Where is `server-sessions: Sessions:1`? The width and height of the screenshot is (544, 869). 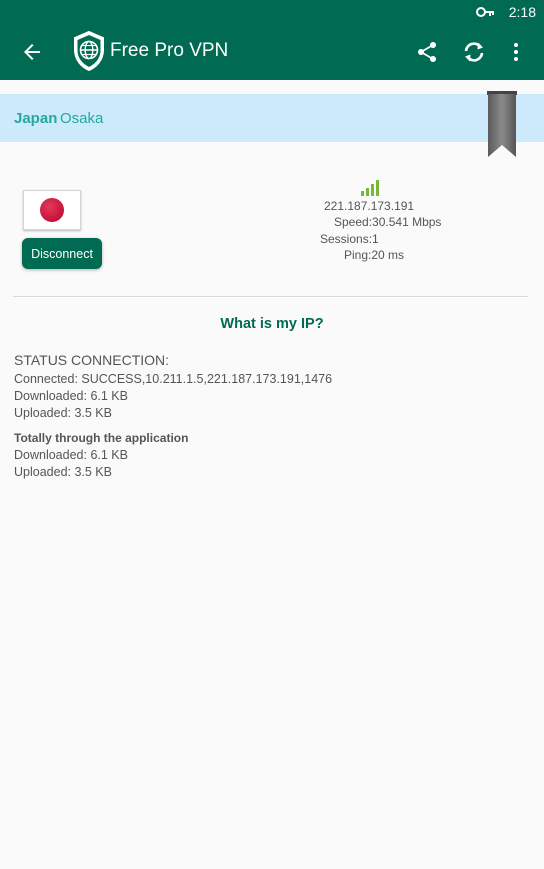
server-sessions: Sessions:1 is located at coordinates (349, 239).